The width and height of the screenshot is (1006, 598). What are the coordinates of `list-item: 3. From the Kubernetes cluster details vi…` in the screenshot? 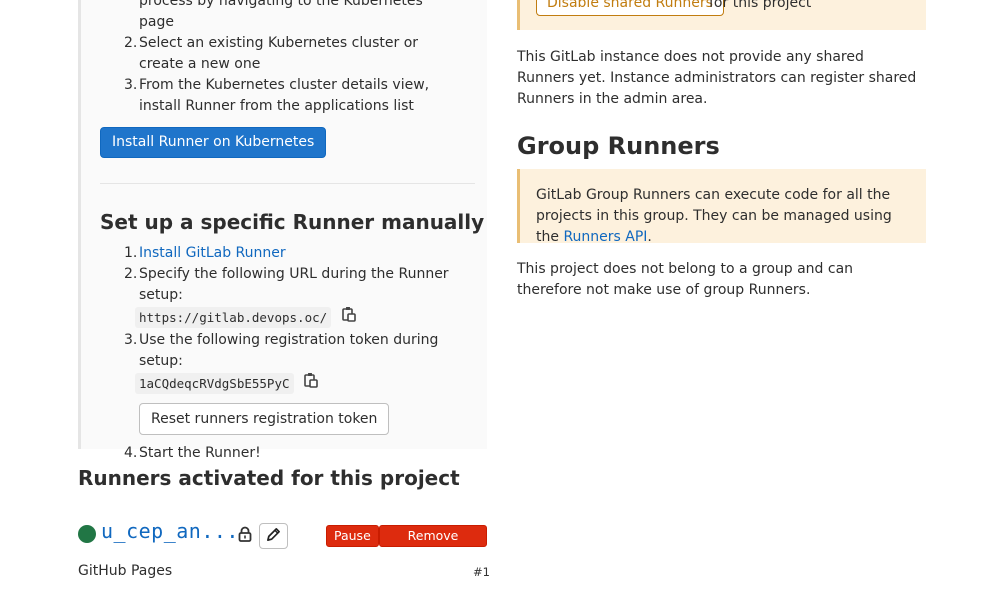 It's located at (277, 95).